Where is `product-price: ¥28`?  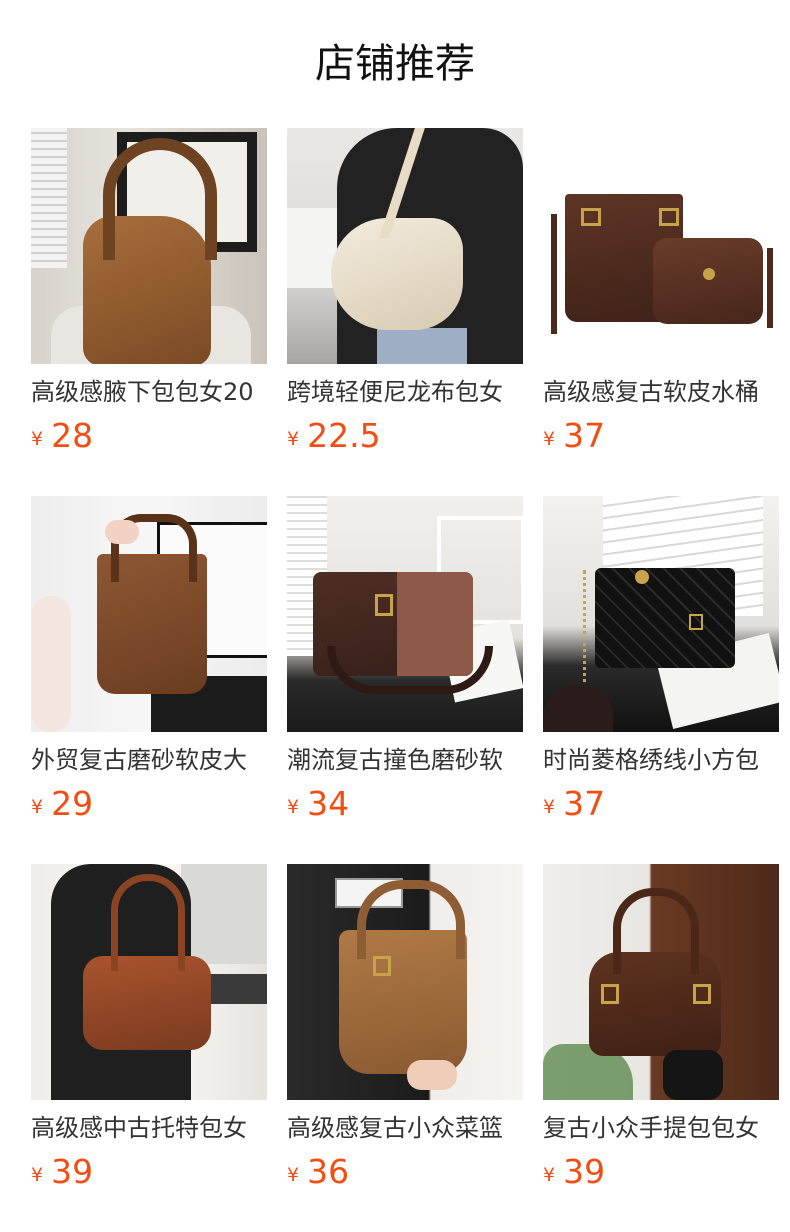 product-price: ¥28 is located at coordinates (62, 435).